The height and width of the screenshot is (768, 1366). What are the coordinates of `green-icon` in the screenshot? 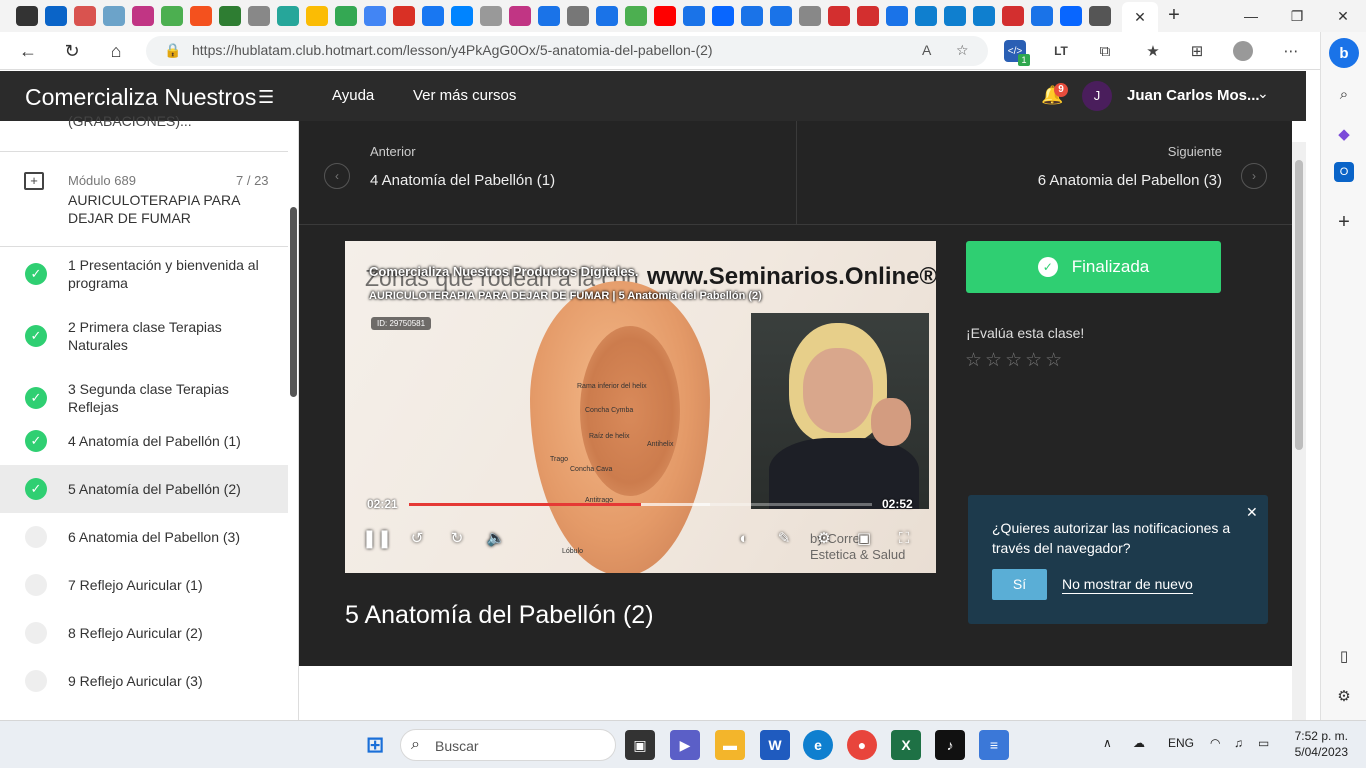 It's located at (230, 16).